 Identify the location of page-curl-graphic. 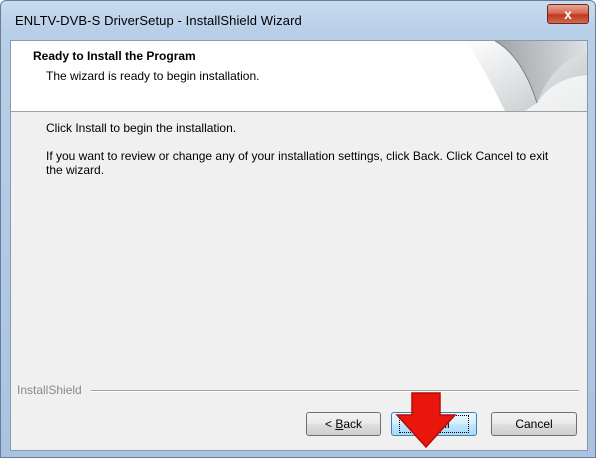
(526, 76).